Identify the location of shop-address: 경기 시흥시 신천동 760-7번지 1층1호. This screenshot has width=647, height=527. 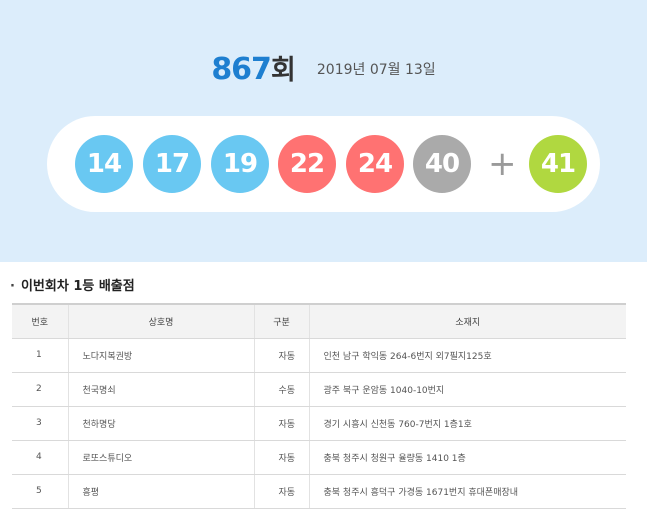
(467, 423).